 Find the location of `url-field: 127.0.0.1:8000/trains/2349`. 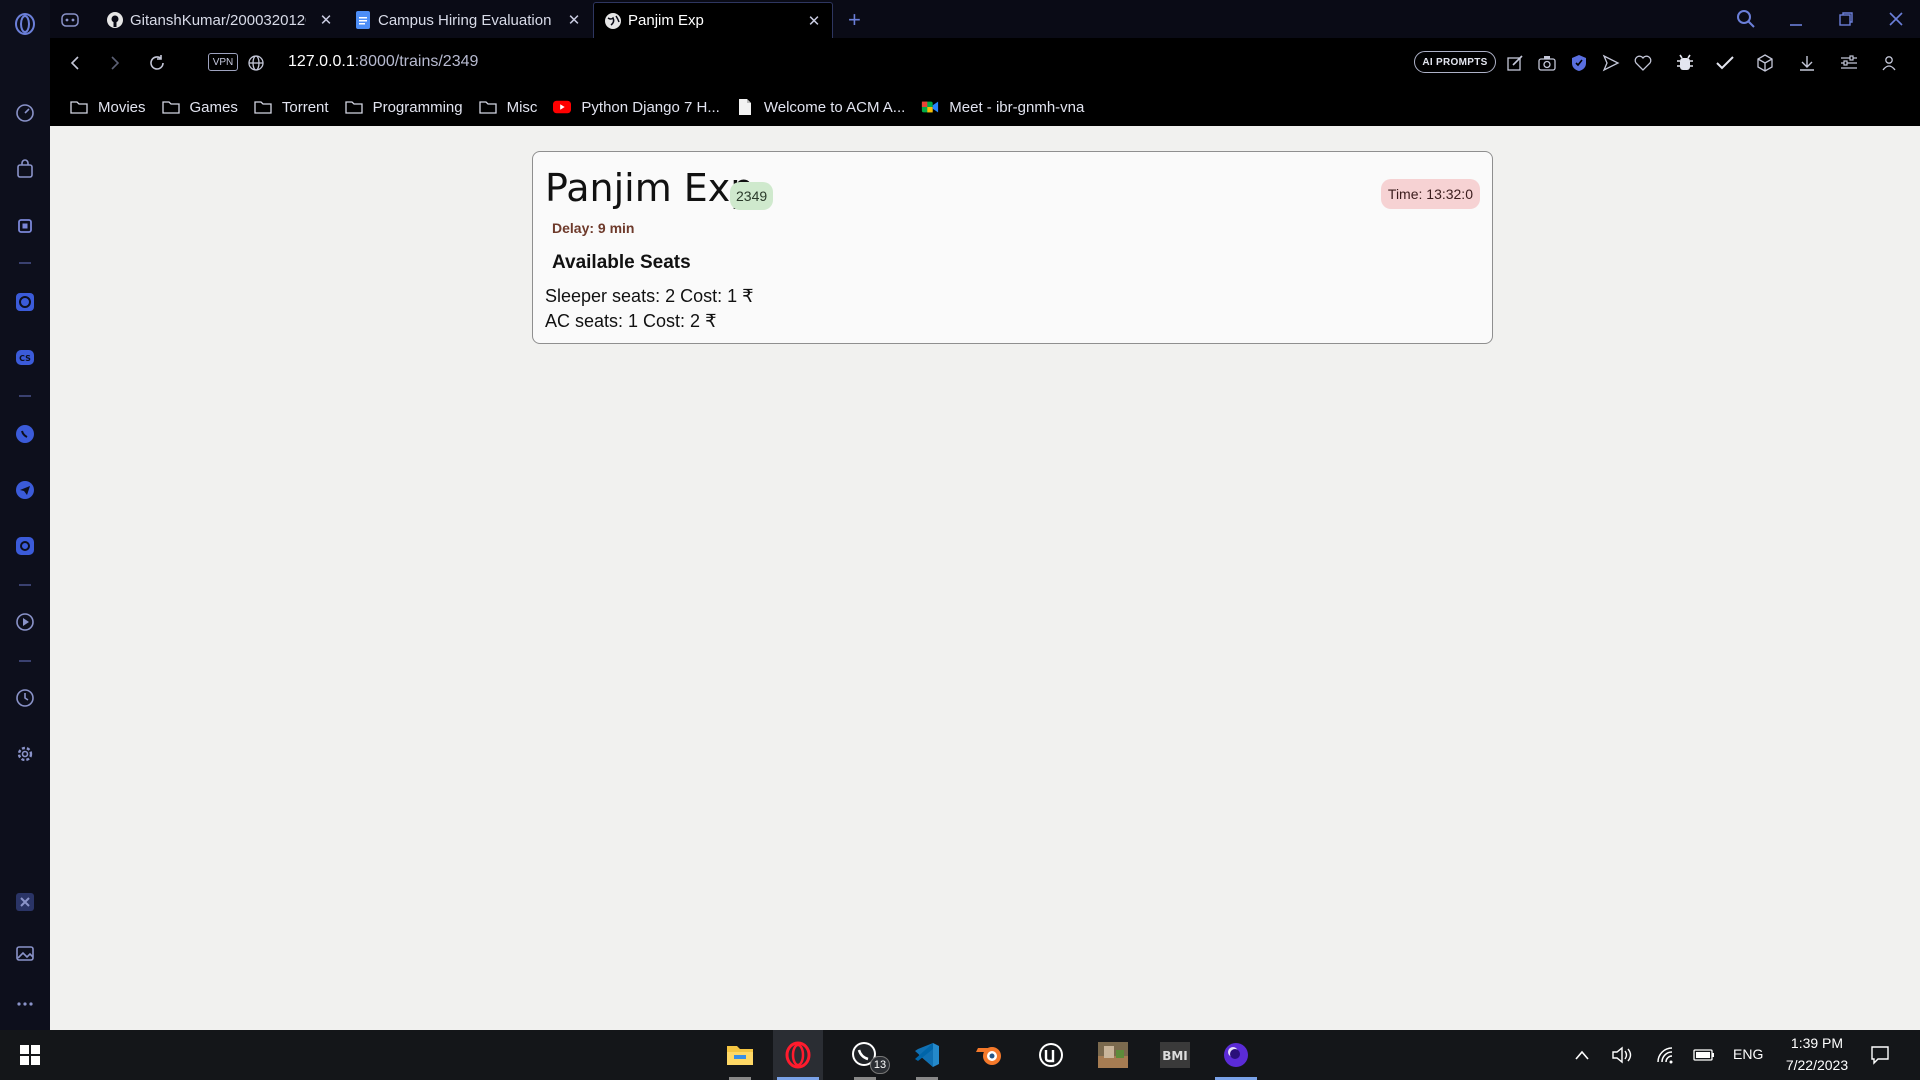

url-field: 127.0.0.1:8000/trains/2349 is located at coordinates (383, 62).